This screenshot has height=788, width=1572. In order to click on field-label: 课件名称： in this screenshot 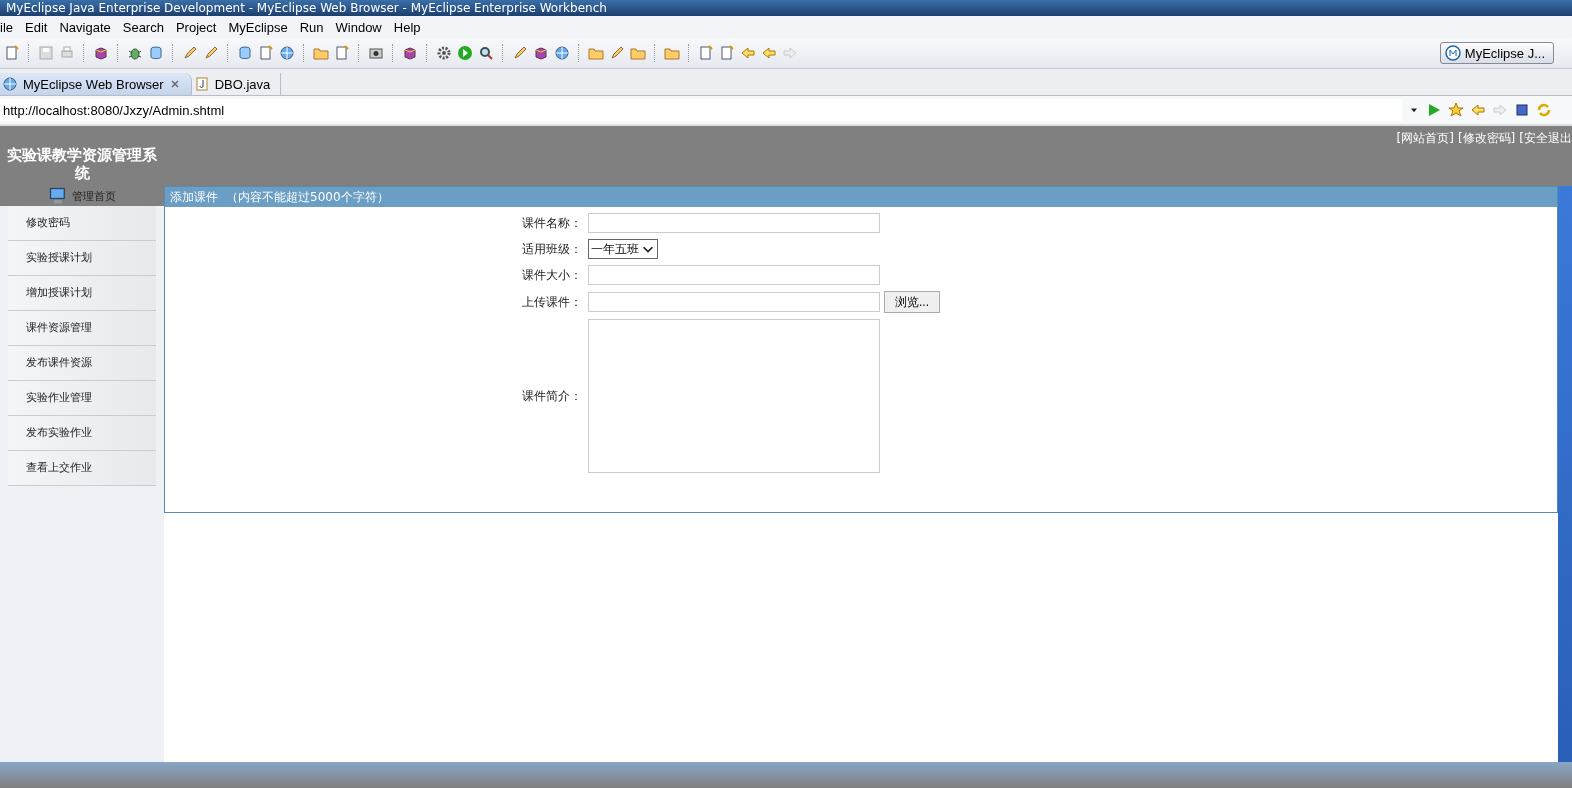, I will do `click(551, 223)`.